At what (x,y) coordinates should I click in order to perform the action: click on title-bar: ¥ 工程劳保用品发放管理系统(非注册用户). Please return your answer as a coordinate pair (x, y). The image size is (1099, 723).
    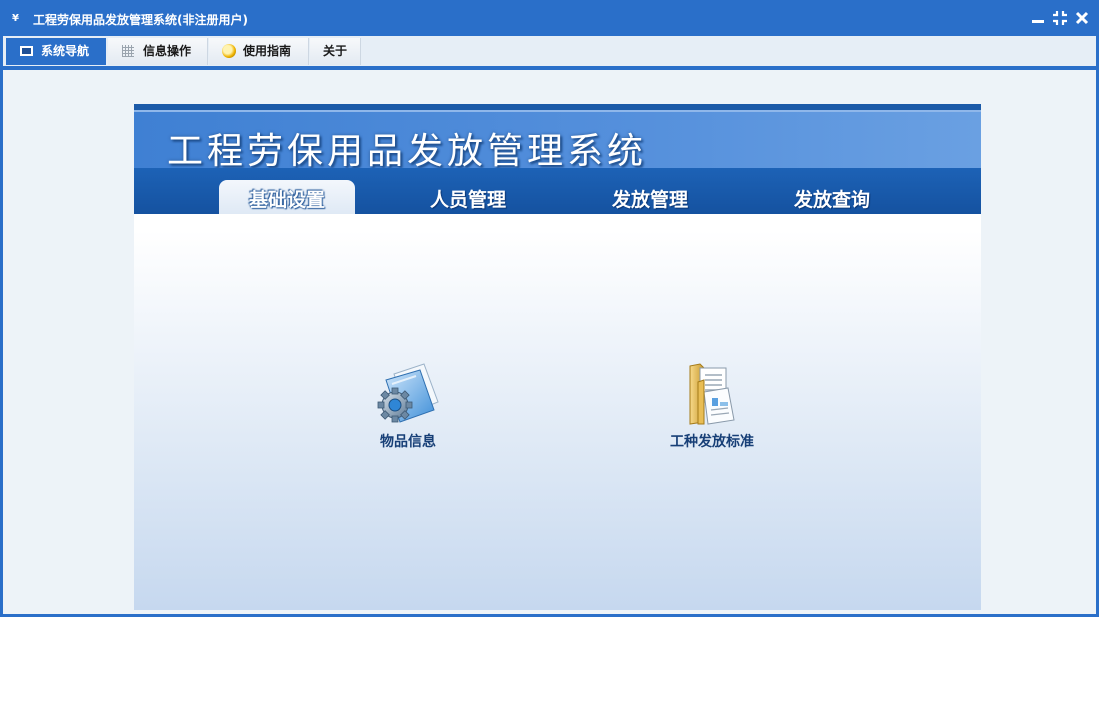
    Looking at the image, I should click on (549, 18).